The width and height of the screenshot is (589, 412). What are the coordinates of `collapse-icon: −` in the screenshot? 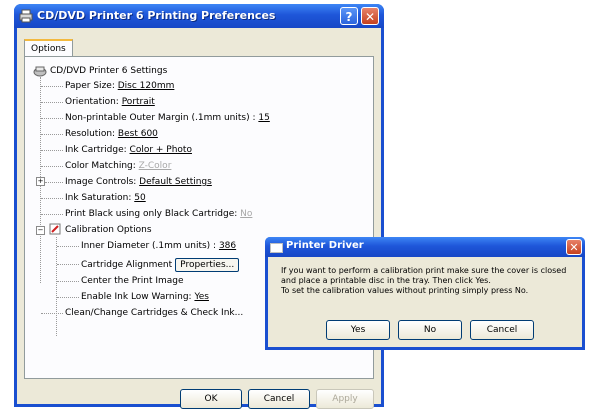 It's located at (40, 230).